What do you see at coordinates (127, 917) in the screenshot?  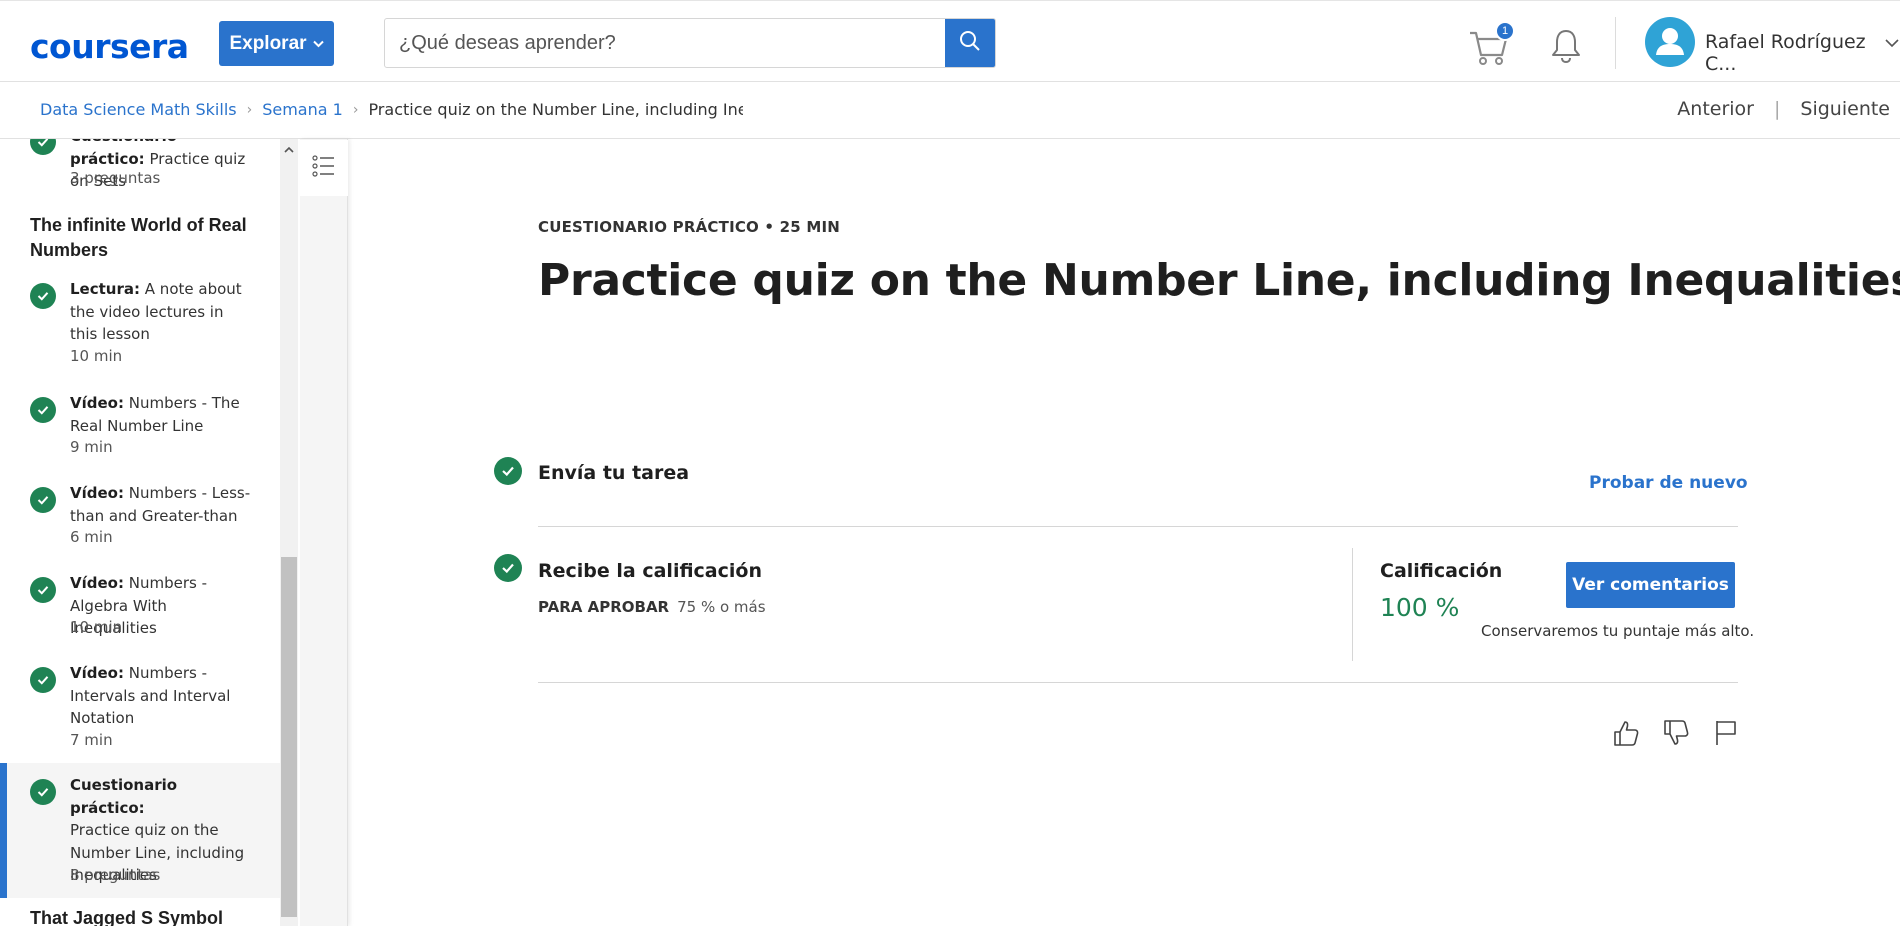 I see `sidebar-section-heading: That Jagged S Symbol` at bounding box center [127, 917].